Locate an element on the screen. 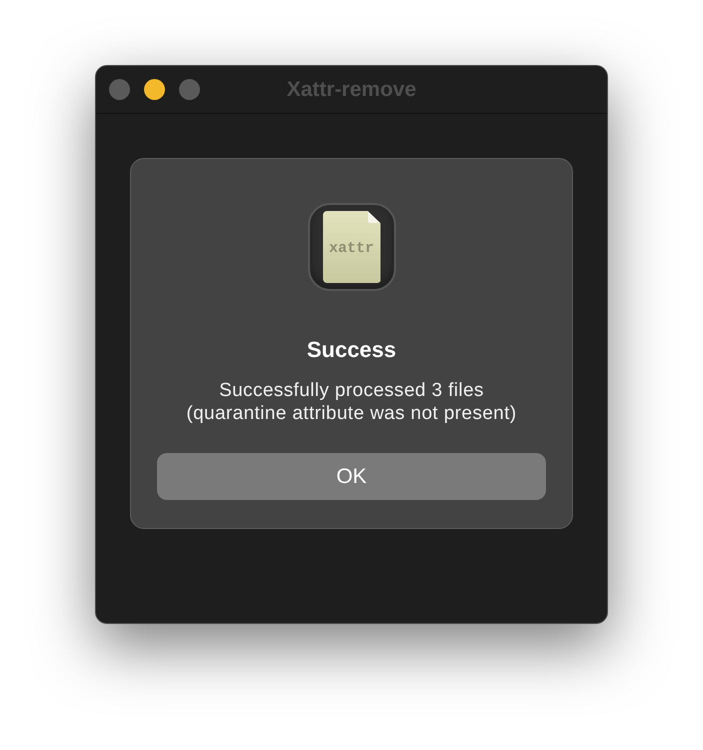 The image size is (703, 750). zoom-button is located at coordinates (189, 89).